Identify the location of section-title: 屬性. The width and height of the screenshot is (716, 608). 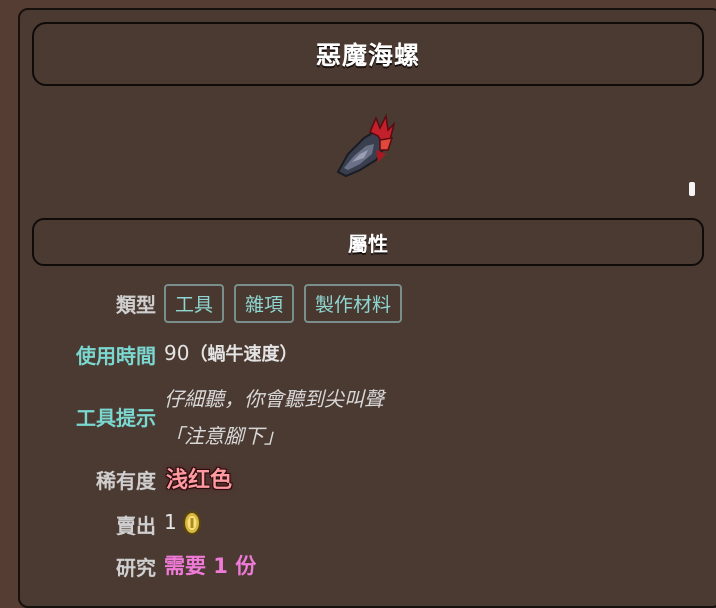
(368, 243).